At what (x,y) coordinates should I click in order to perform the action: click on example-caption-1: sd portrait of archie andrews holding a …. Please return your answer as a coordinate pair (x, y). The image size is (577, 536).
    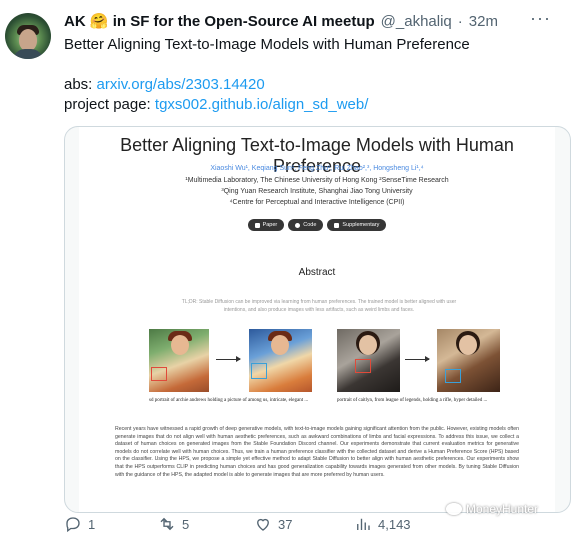
    Looking at the image, I should click on (229, 400).